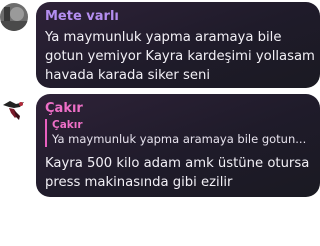 Image resolution: width=320 pixels, height=246 pixels. Describe the element at coordinates (82, 16) in the screenshot. I see `sender-name: Mete varlı` at that location.